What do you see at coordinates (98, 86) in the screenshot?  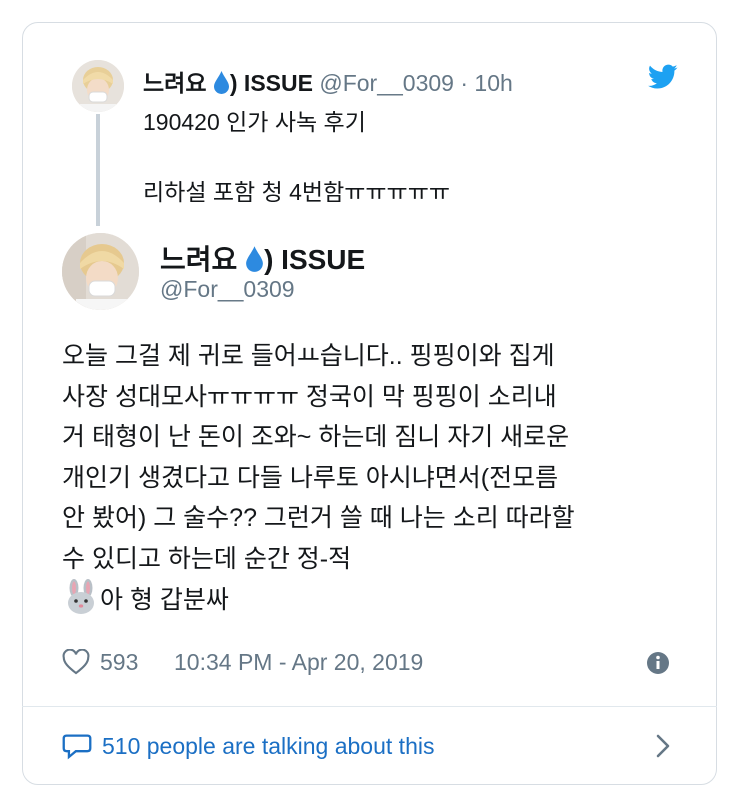 I see `quoted-avatar` at bounding box center [98, 86].